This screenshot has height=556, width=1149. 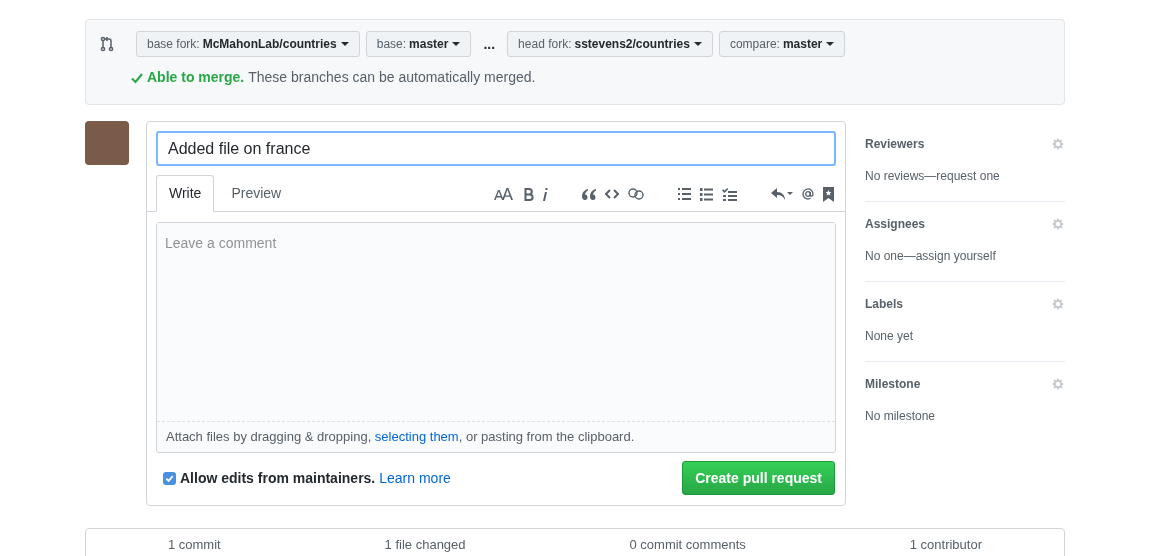 I want to click on attach-hint: Attach files by dragging & dropping, selecting them, or pasting from the clipboard., so click(x=400, y=437).